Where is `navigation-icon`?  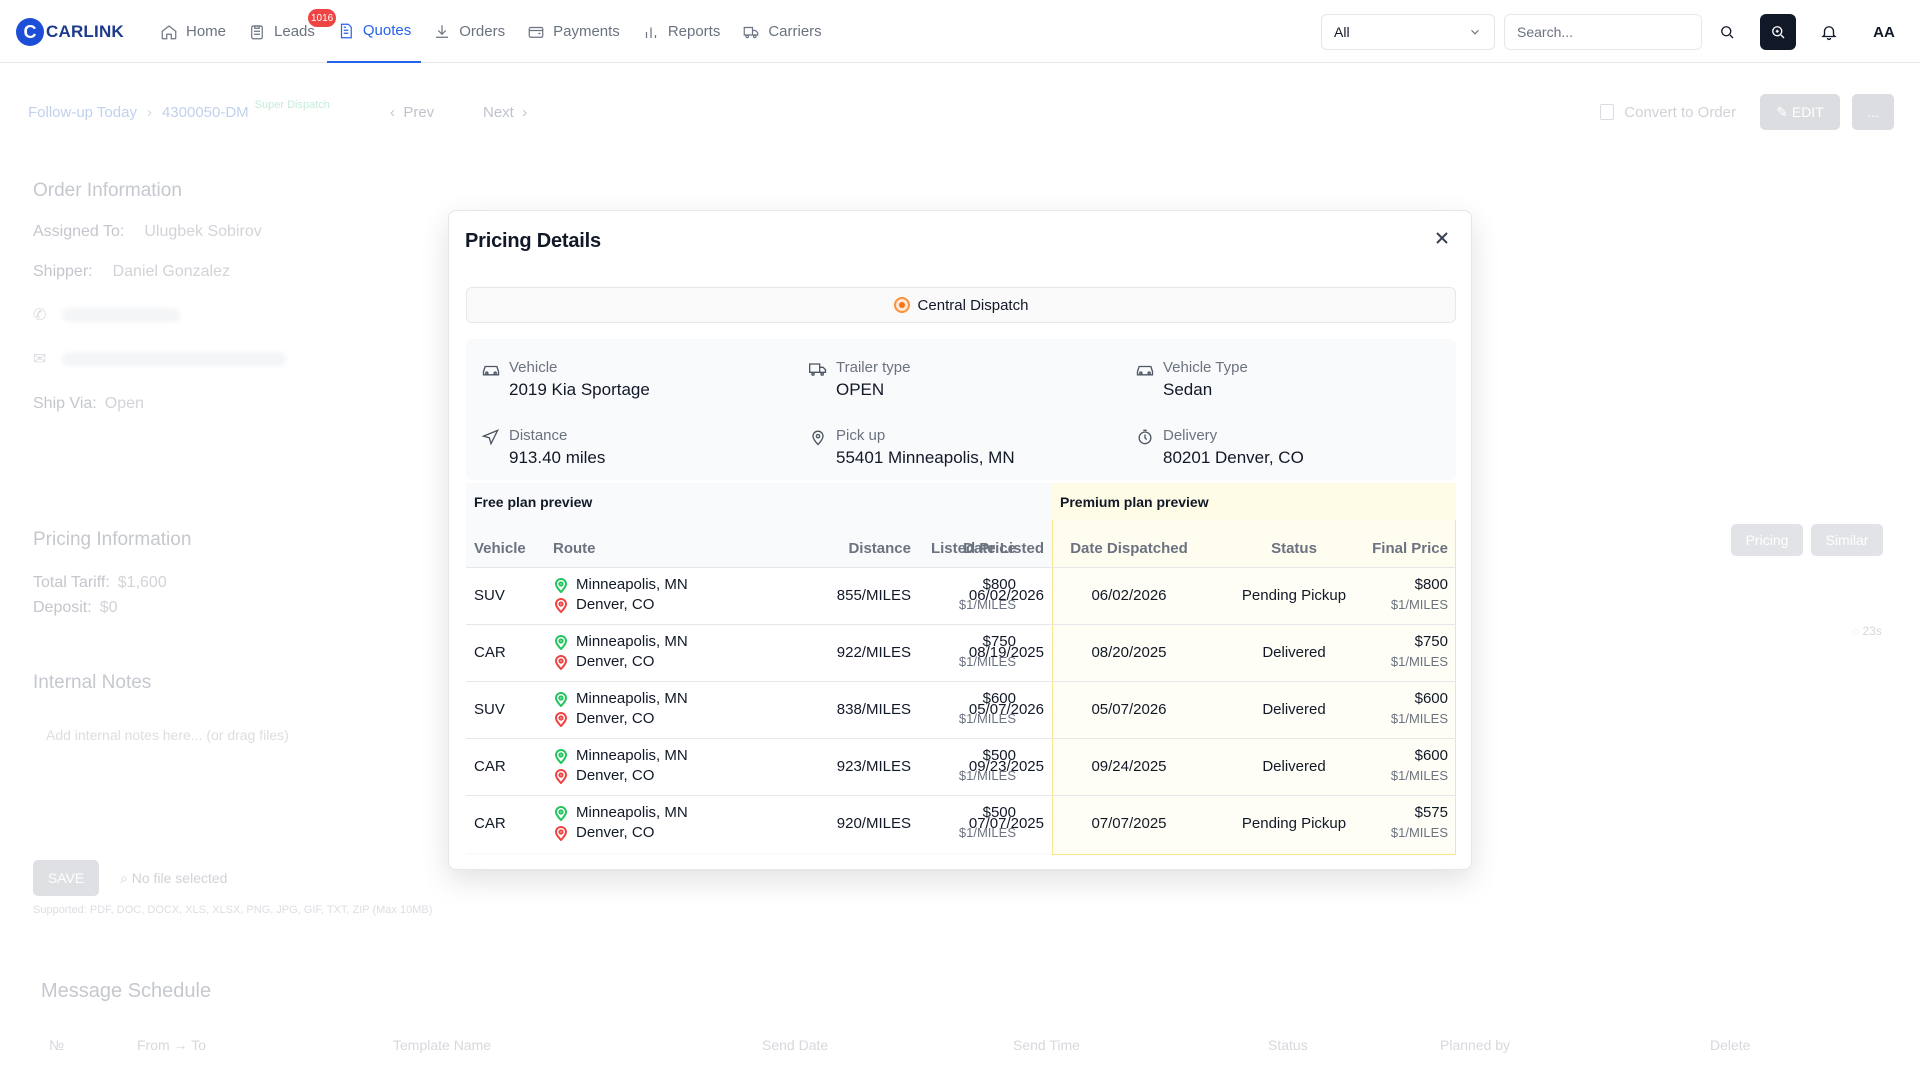 navigation-icon is located at coordinates (490, 437).